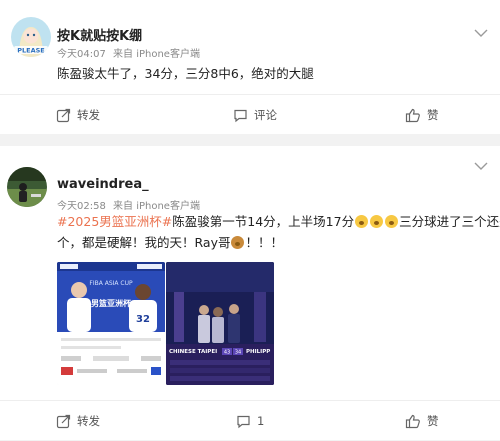 The image size is (500, 441). I want to click on text-line-2: 个，都是硬解！我的天！Ray哥, so click(144, 242).